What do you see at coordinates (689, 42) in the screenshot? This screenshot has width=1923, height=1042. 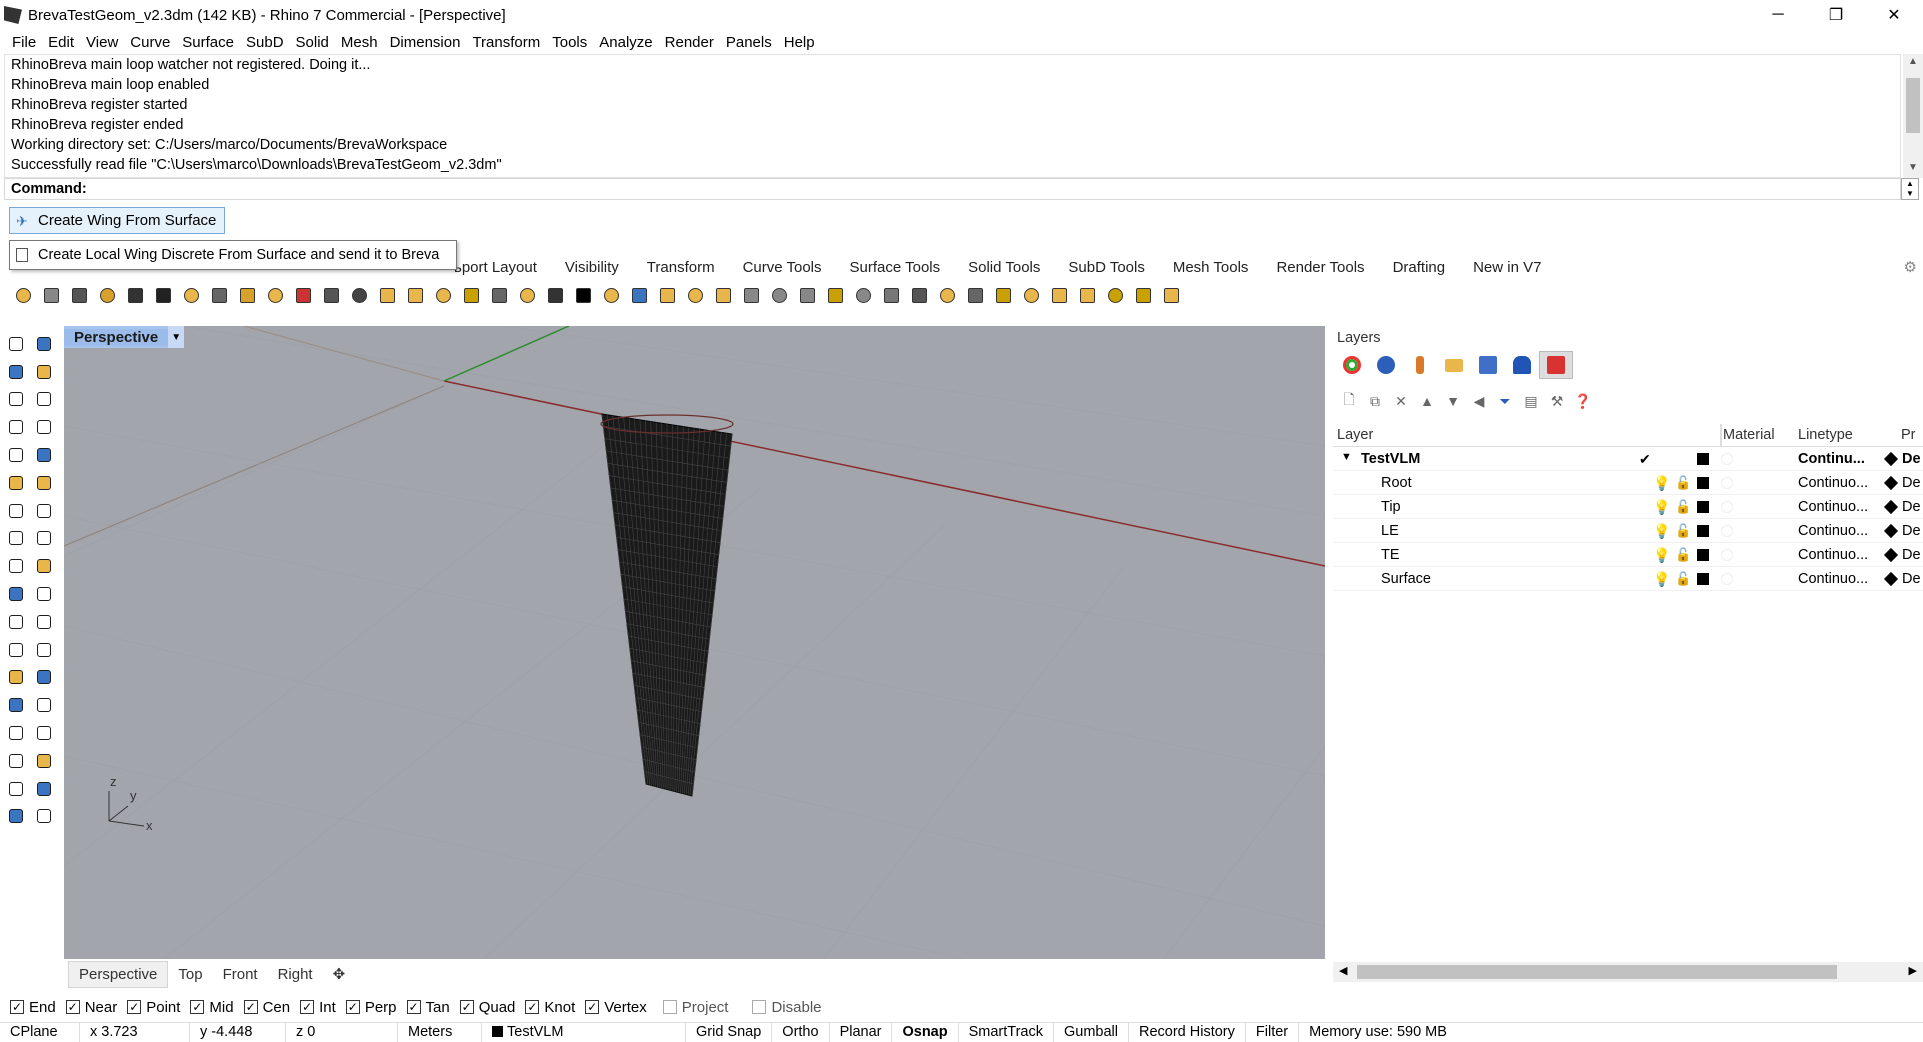 I see `menu-render: Render` at bounding box center [689, 42].